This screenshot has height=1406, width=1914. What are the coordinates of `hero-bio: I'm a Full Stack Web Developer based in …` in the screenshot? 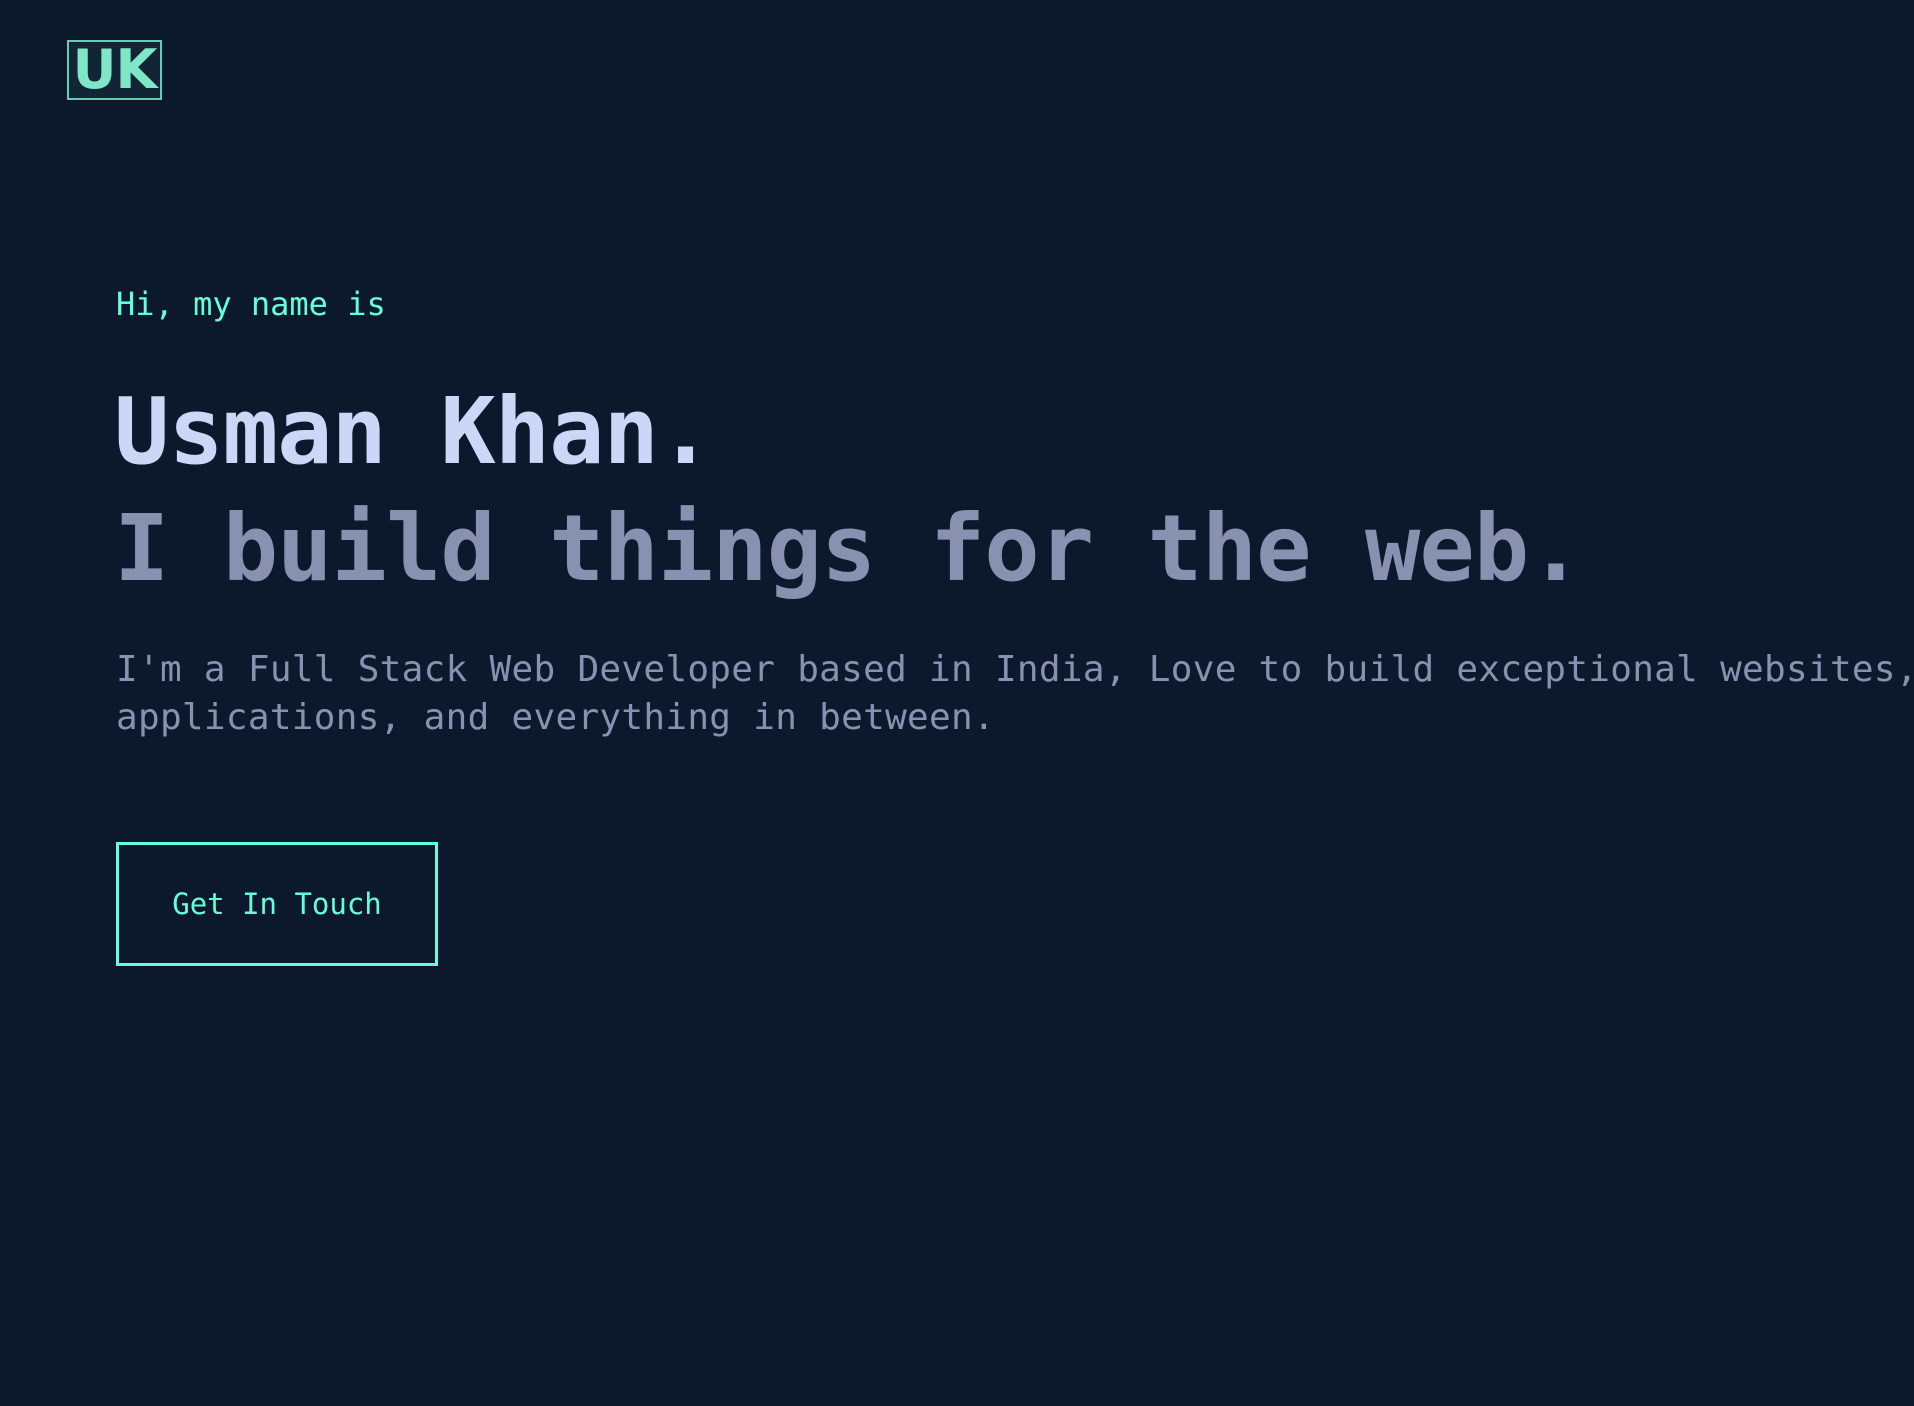 It's located at (1015, 694).